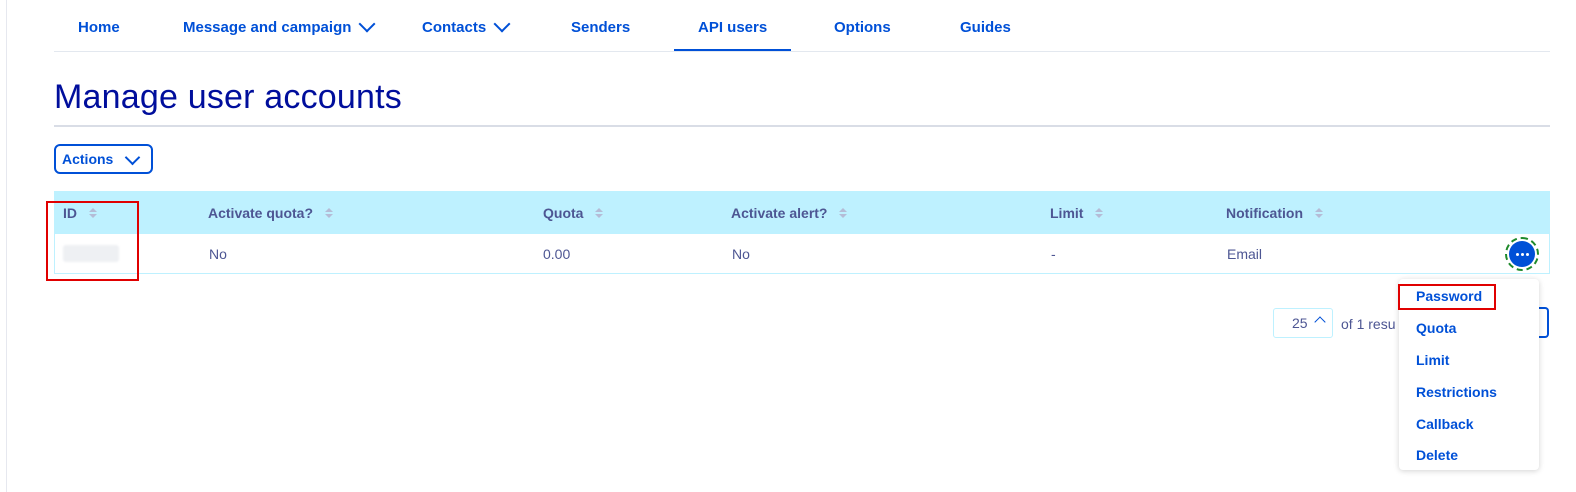 The height and width of the screenshot is (492, 1576). Describe the element at coordinates (261, 213) in the screenshot. I see `col-header-activate-quota-label: Activate quota?` at that location.